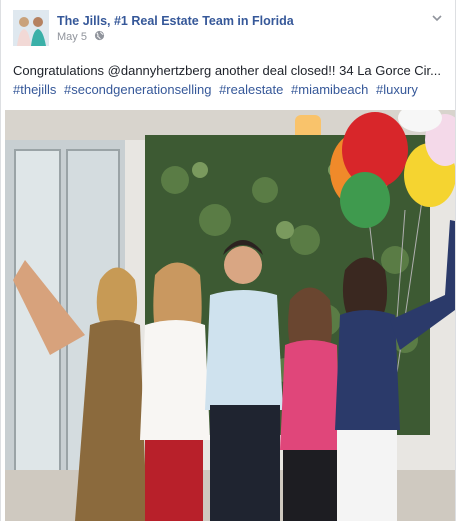 This screenshot has width=456, height=521. What do you see at coordinates (329, 89) in the screenshot?
I see `hashtag-link: #miamibeach` at bounding box center [329, 89].